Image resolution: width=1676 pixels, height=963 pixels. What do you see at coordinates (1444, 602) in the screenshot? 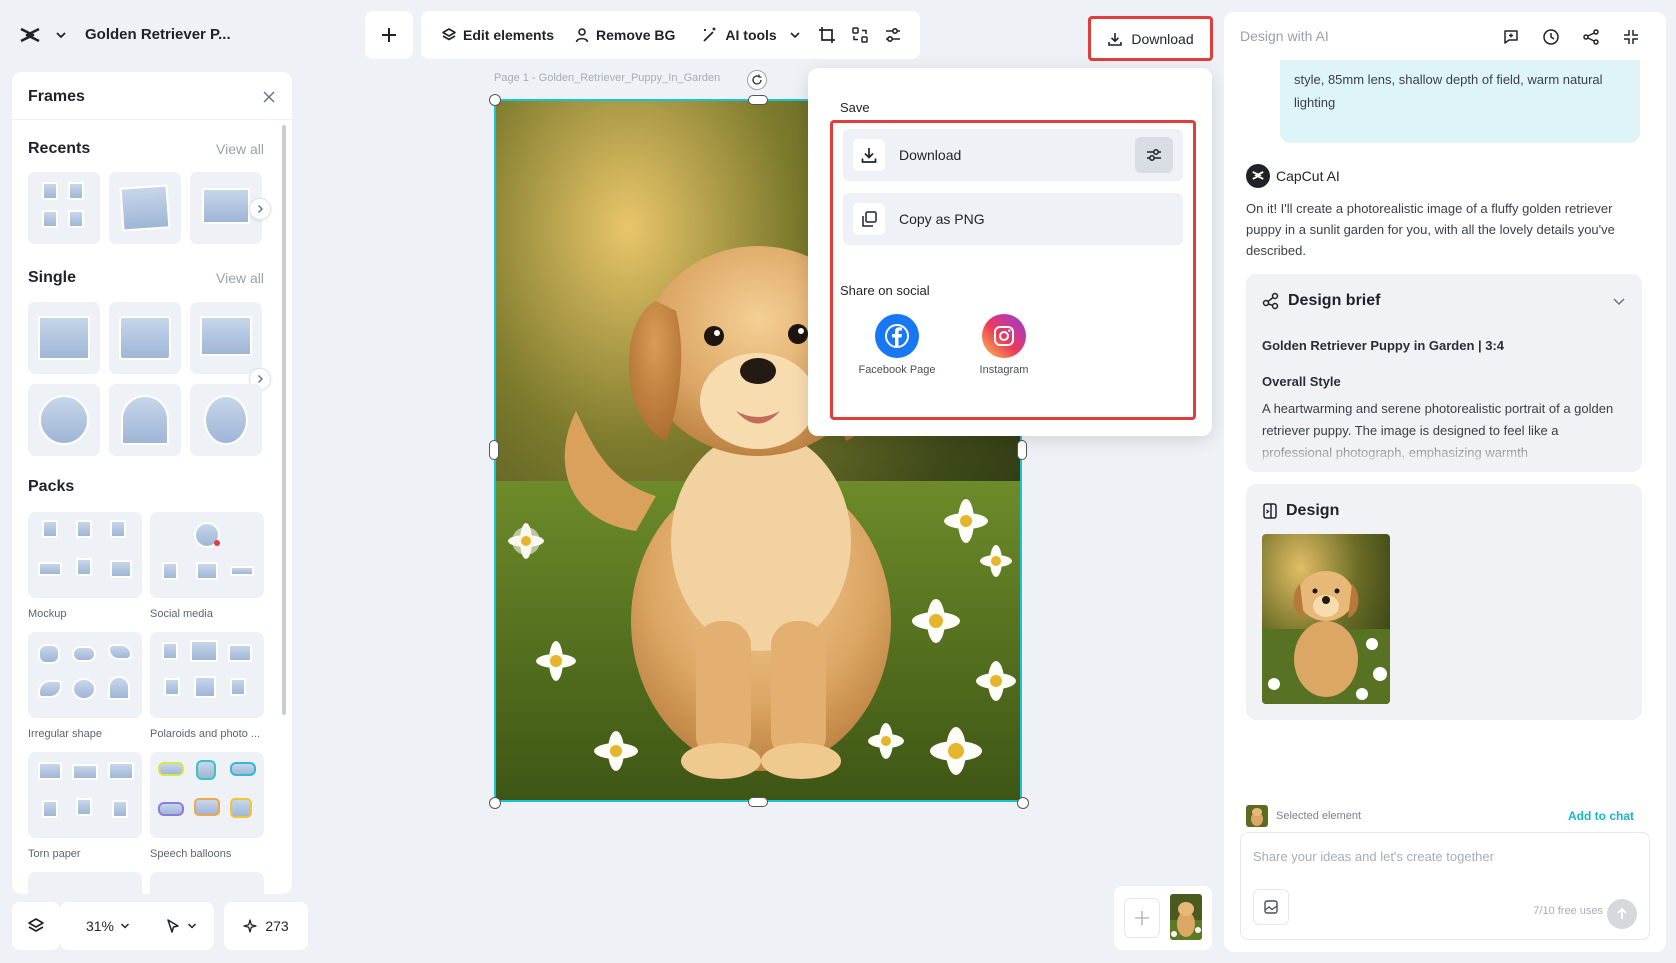
I see `design-result-card: Design` at bounding box center [1444, 602].